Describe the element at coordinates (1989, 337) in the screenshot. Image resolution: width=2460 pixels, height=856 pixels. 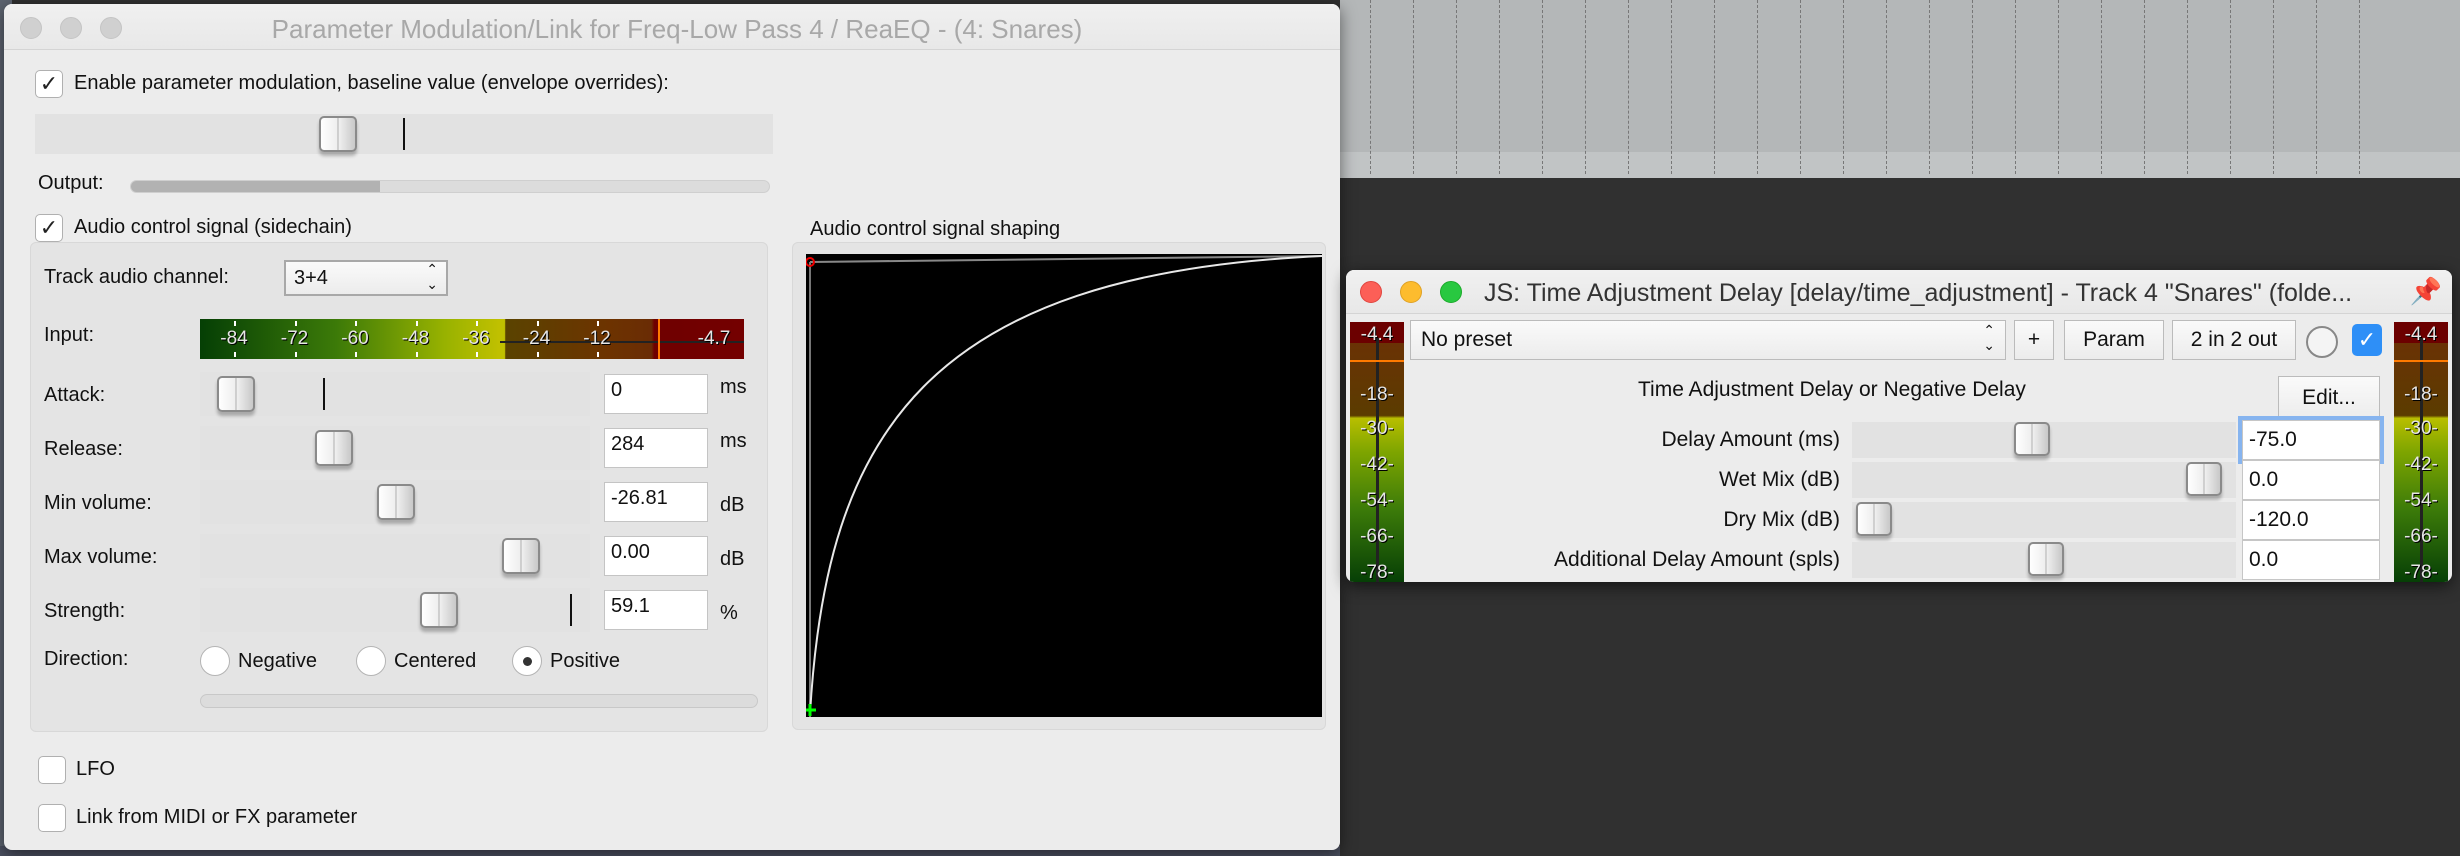
I see `updown-chevron-icon: ⌃ ⌄` at that location.